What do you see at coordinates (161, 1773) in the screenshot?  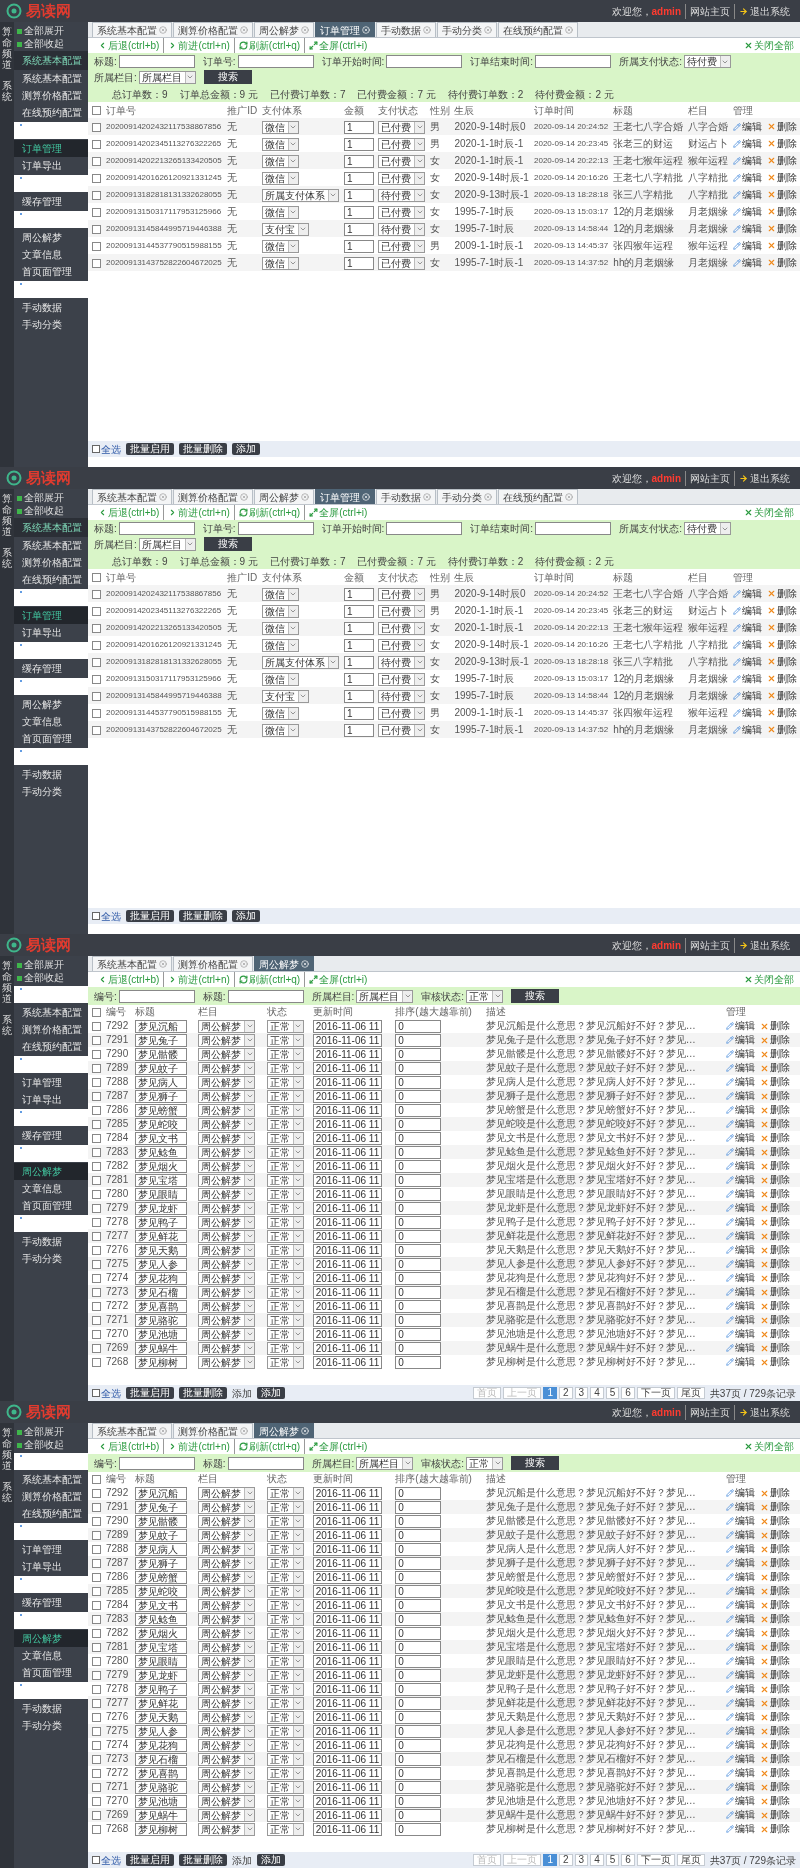 I see `title-field: 梦见喜鹊` at bounding box center [161, 1773].